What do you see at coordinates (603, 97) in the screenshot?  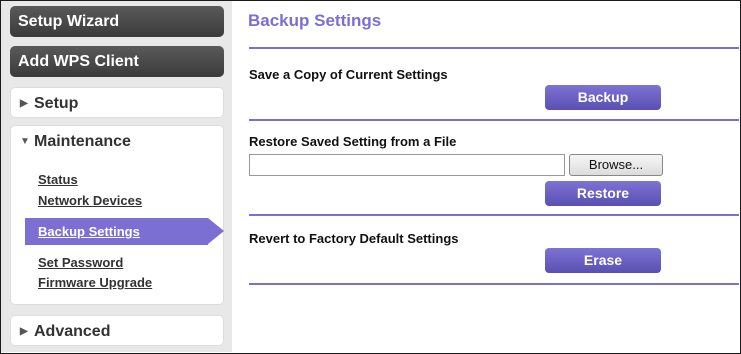 I see `backup-button: Backup` at bounding box center [603, 97].